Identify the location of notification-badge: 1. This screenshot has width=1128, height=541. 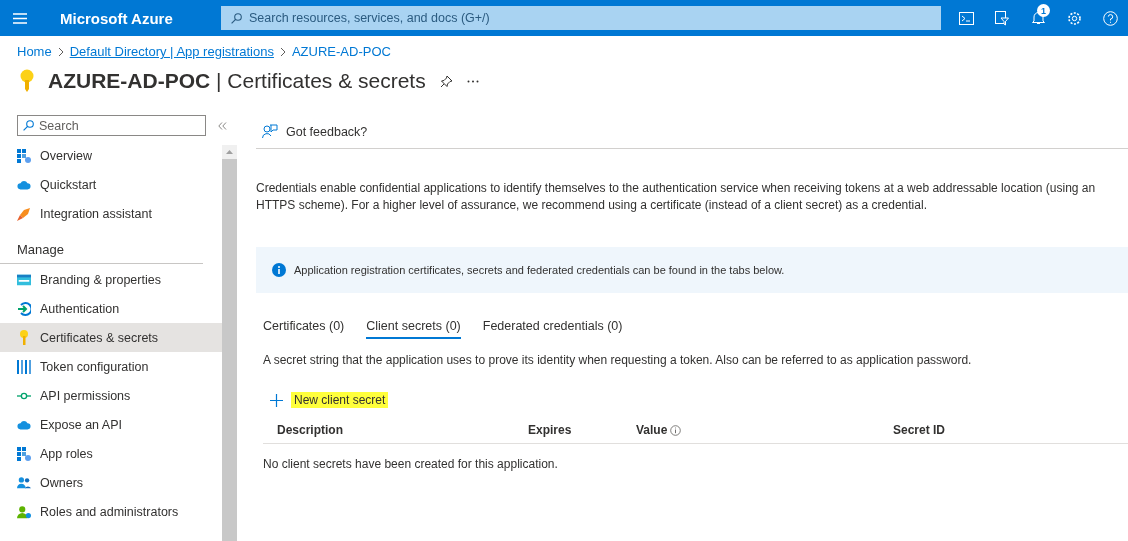
(1043, 10).